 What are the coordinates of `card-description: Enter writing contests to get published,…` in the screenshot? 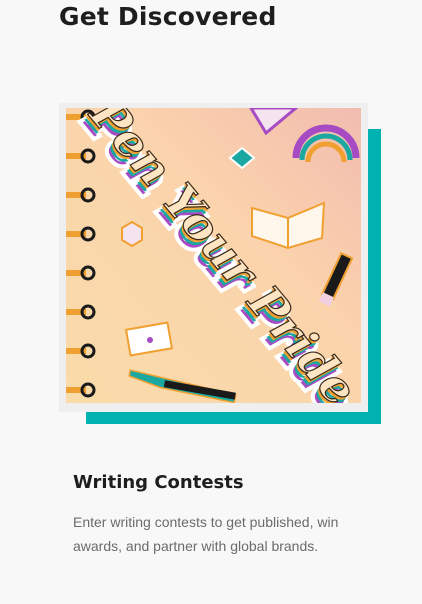 It's located at (206, 534).